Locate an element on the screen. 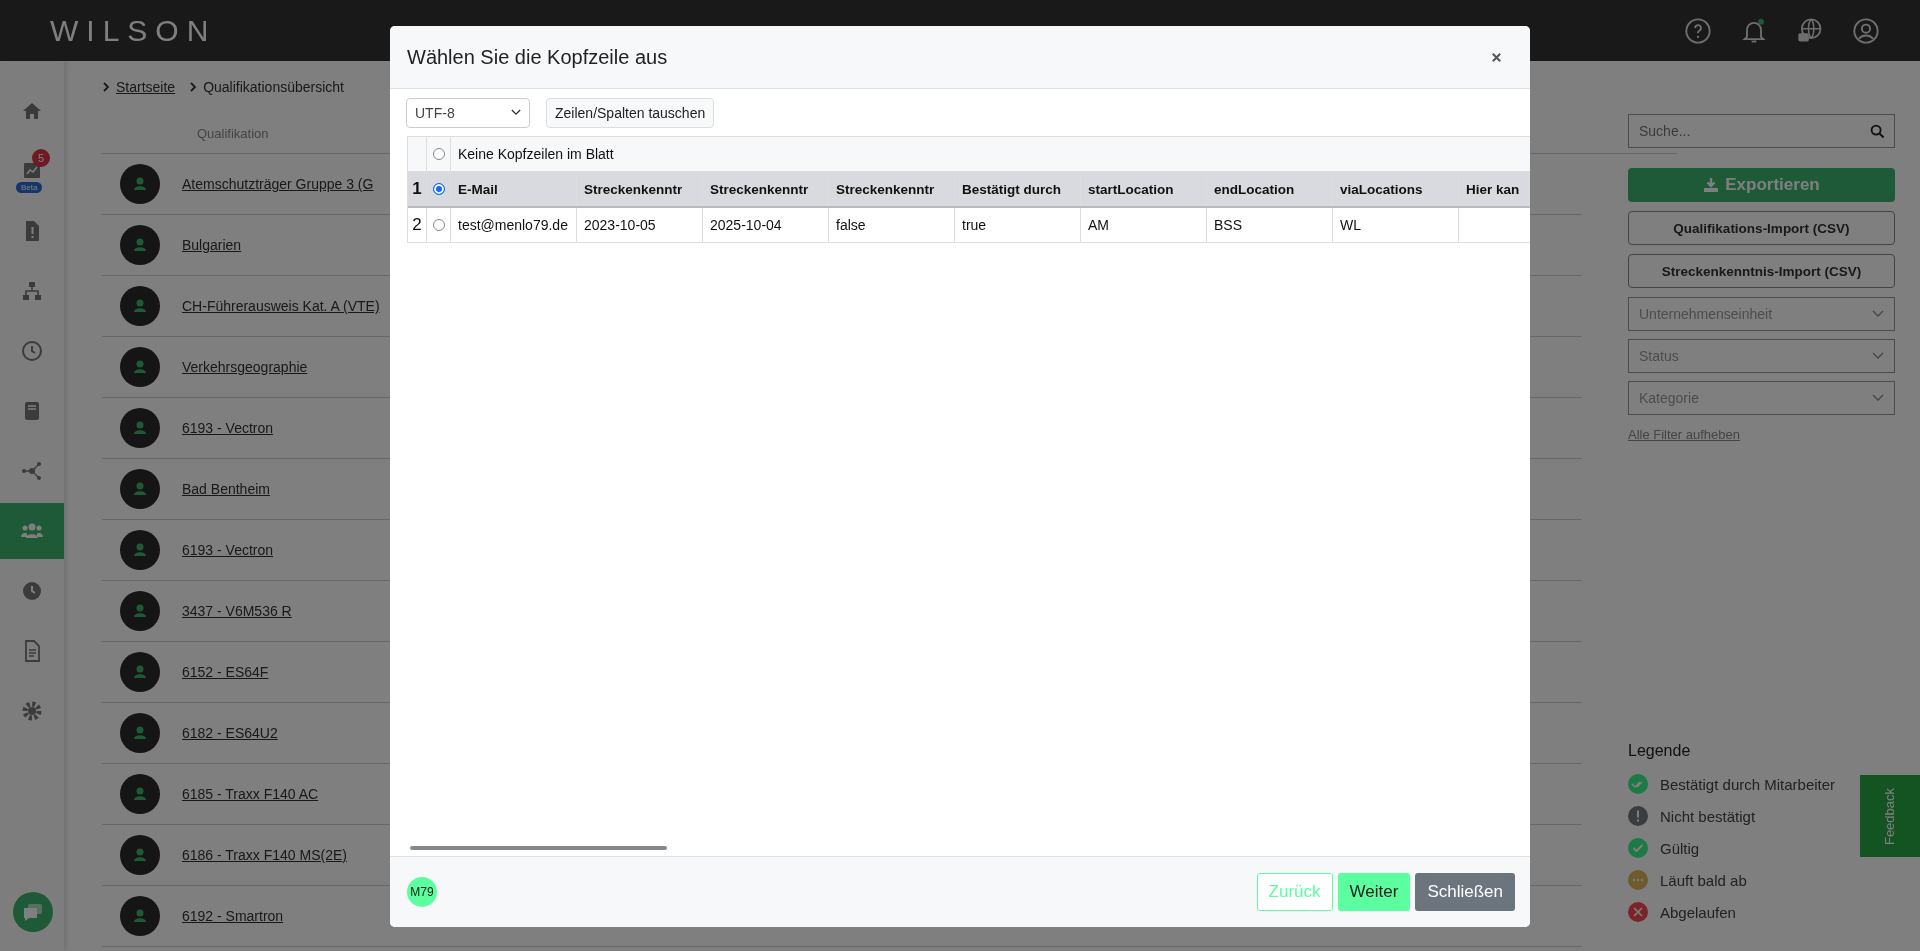 This screenshot has width=1920, height=951. qualification-link: Bad Bentheim is located at coordinates (226, 489).